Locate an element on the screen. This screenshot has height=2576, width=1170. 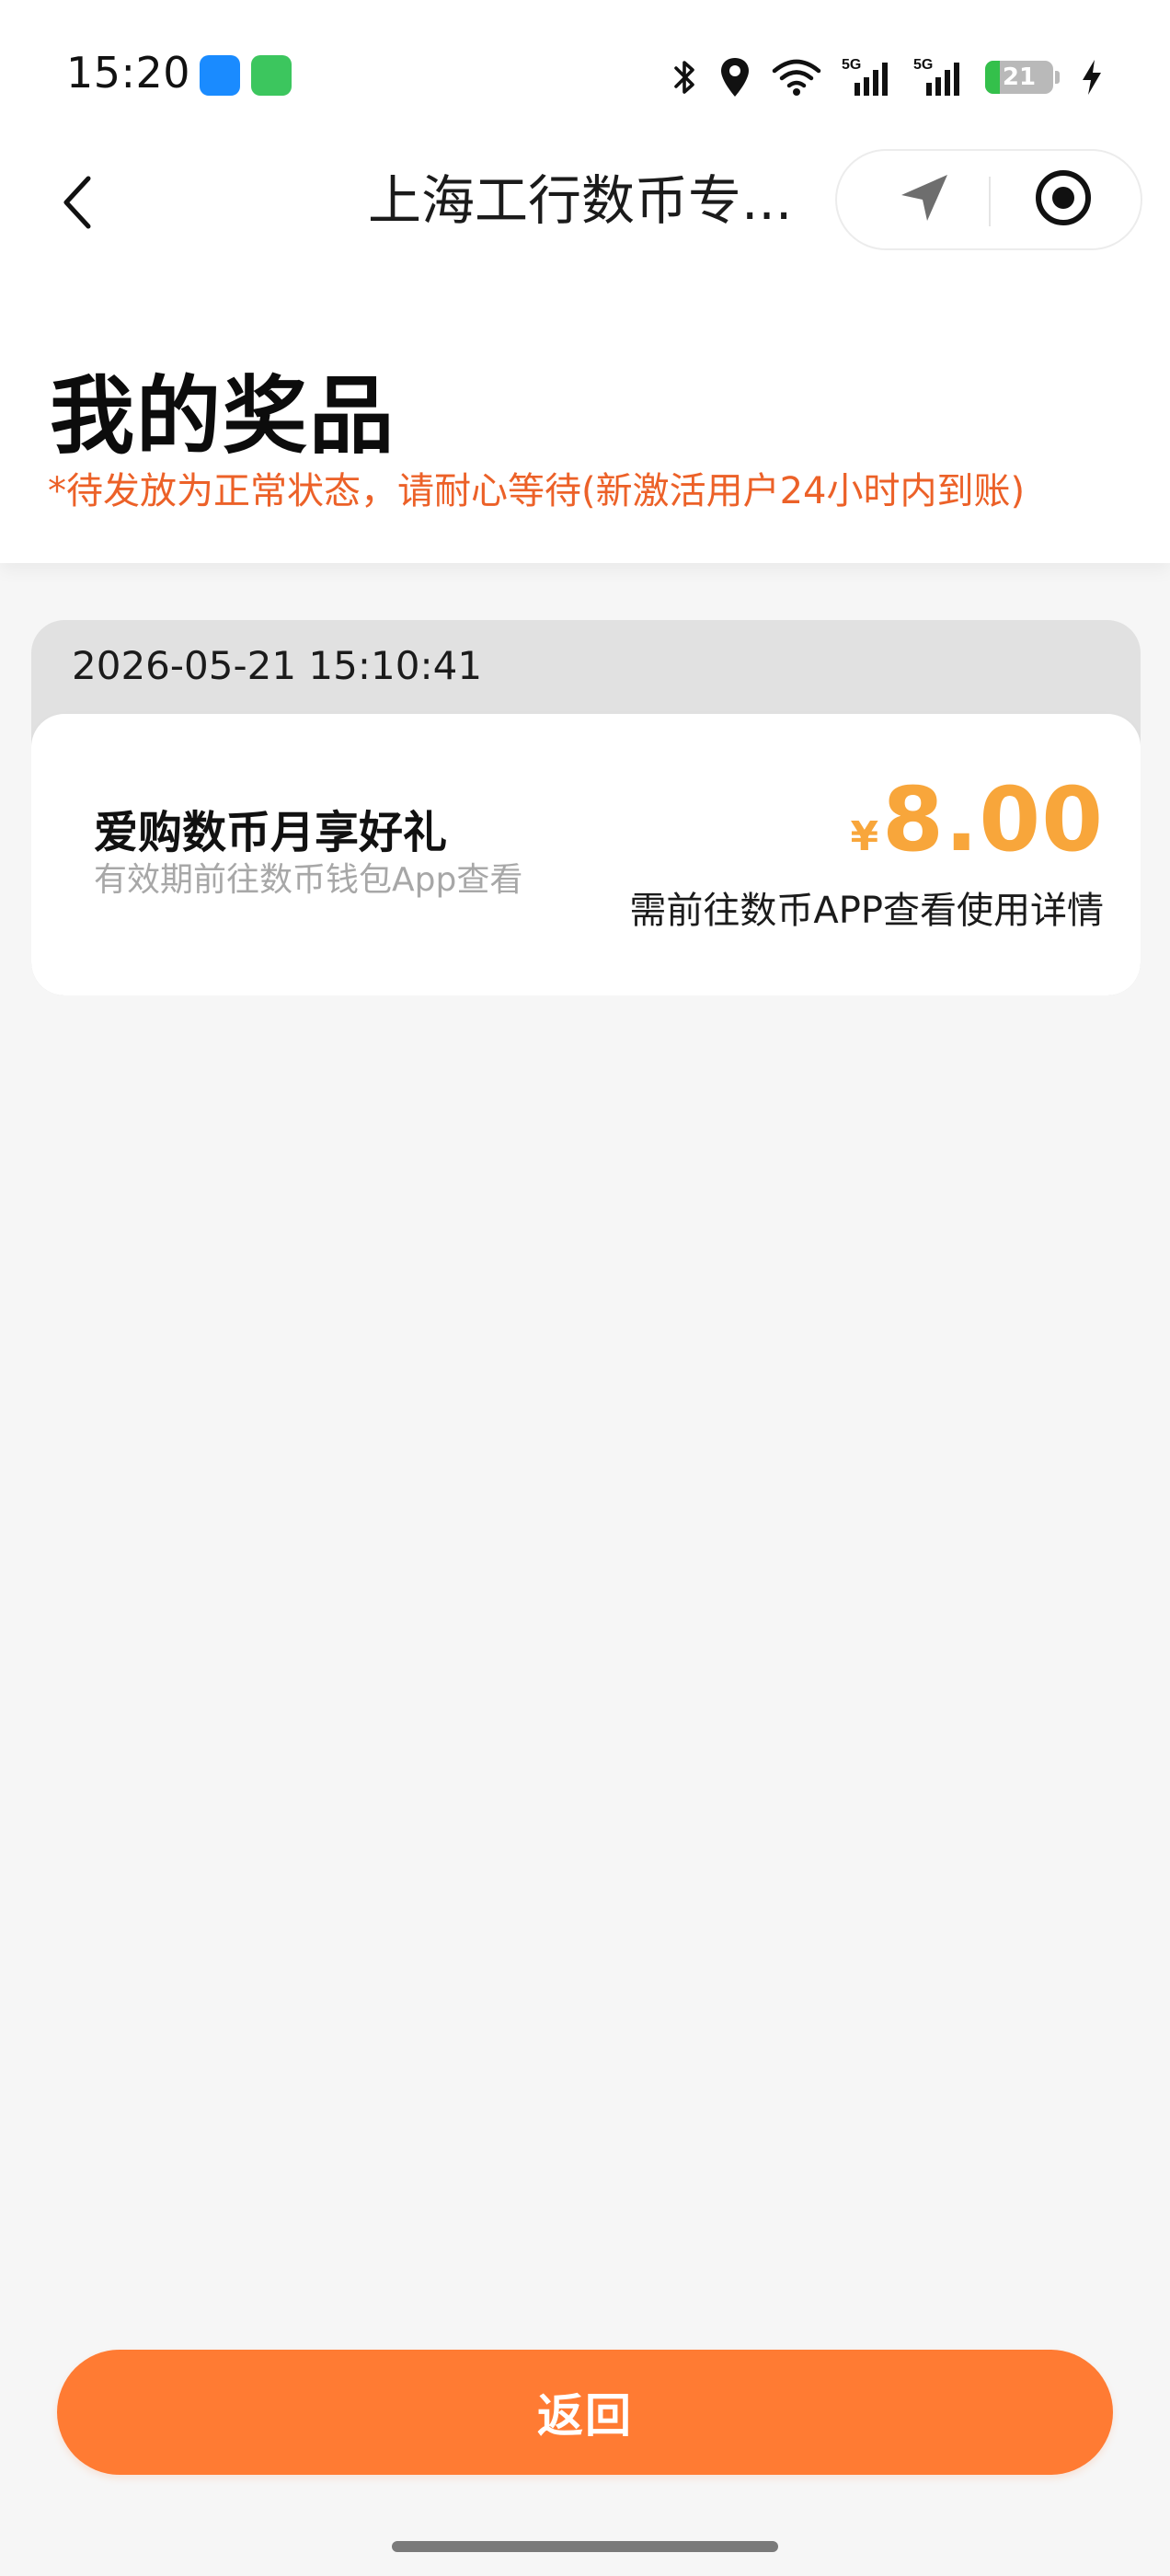
status-icons: 5G 5G 21 is located at coordinates (888, 77).